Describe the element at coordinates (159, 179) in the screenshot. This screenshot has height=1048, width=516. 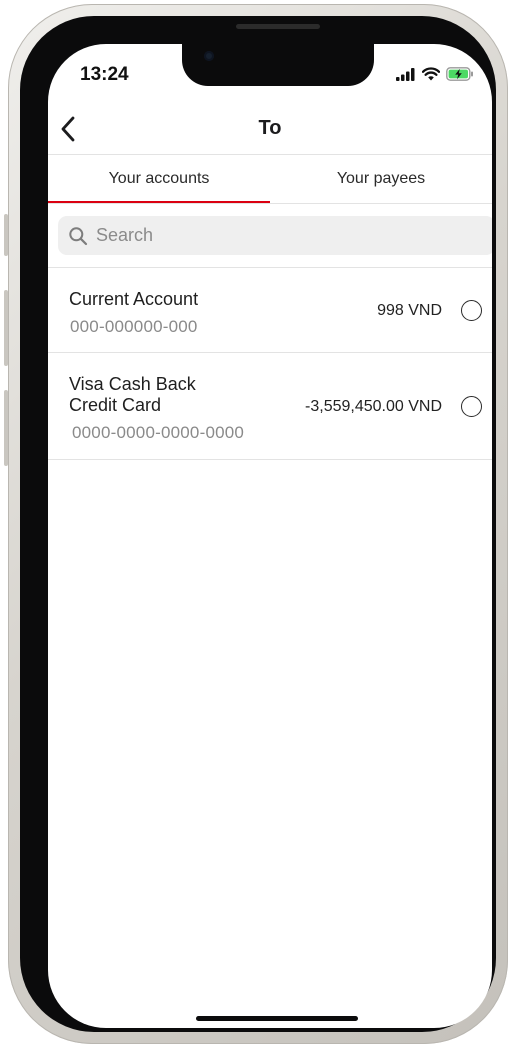
I see `tab-your-accounts: Your accounts` at that location.